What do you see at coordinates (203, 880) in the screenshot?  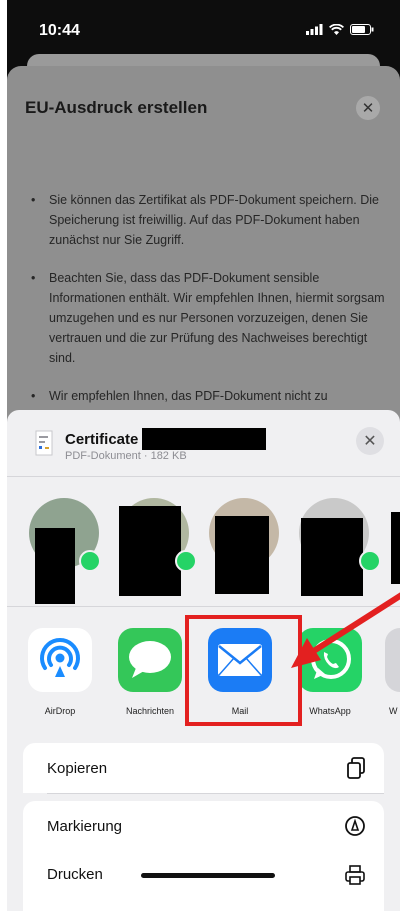 I see `action-print: Drucken` at bounding box center [203, 880].